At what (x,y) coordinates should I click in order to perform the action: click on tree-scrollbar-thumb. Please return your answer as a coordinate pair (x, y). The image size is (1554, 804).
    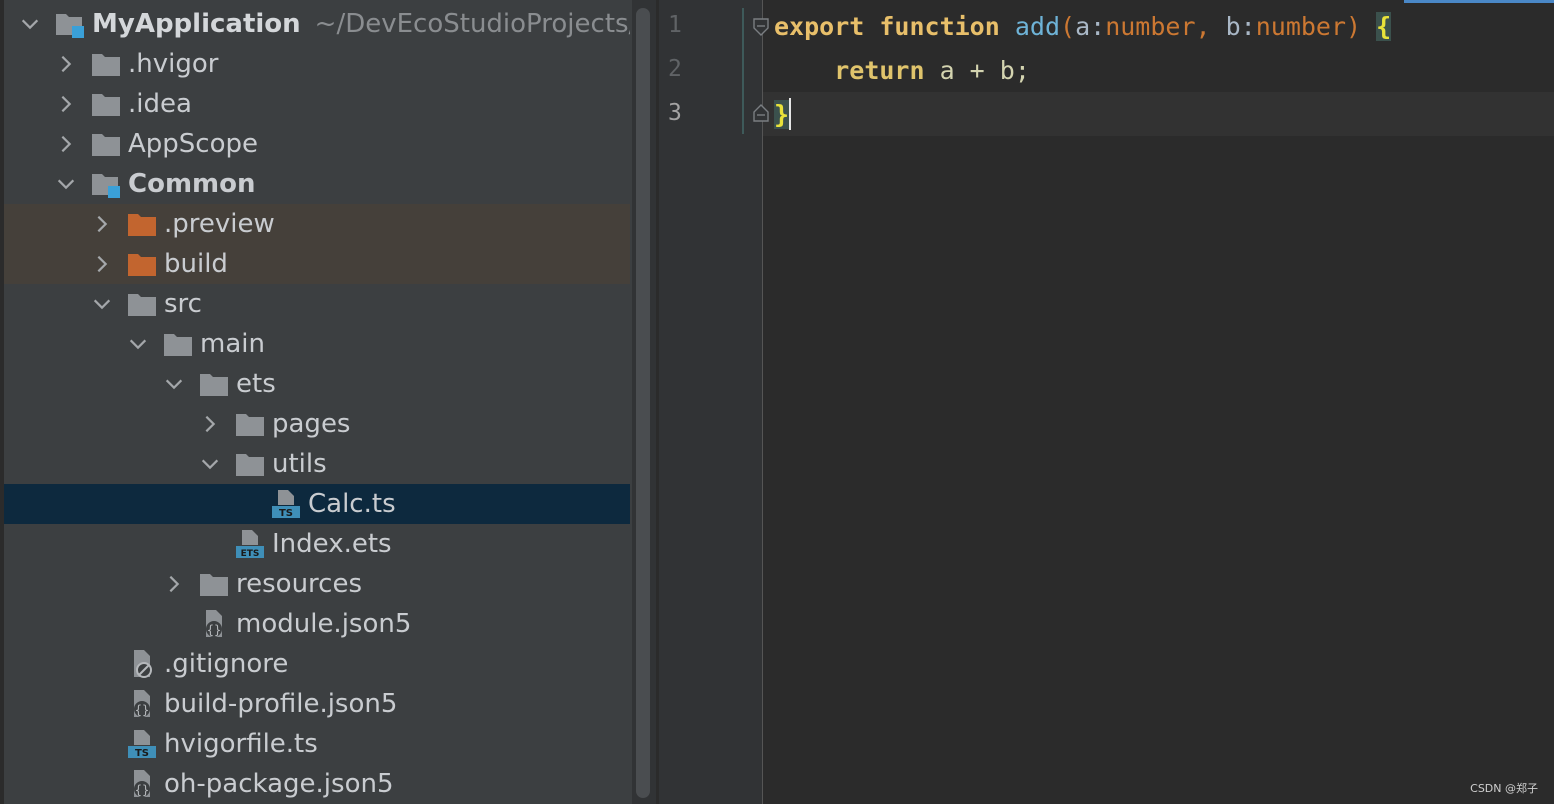
    Looking at the image, I should click on (643, 403).